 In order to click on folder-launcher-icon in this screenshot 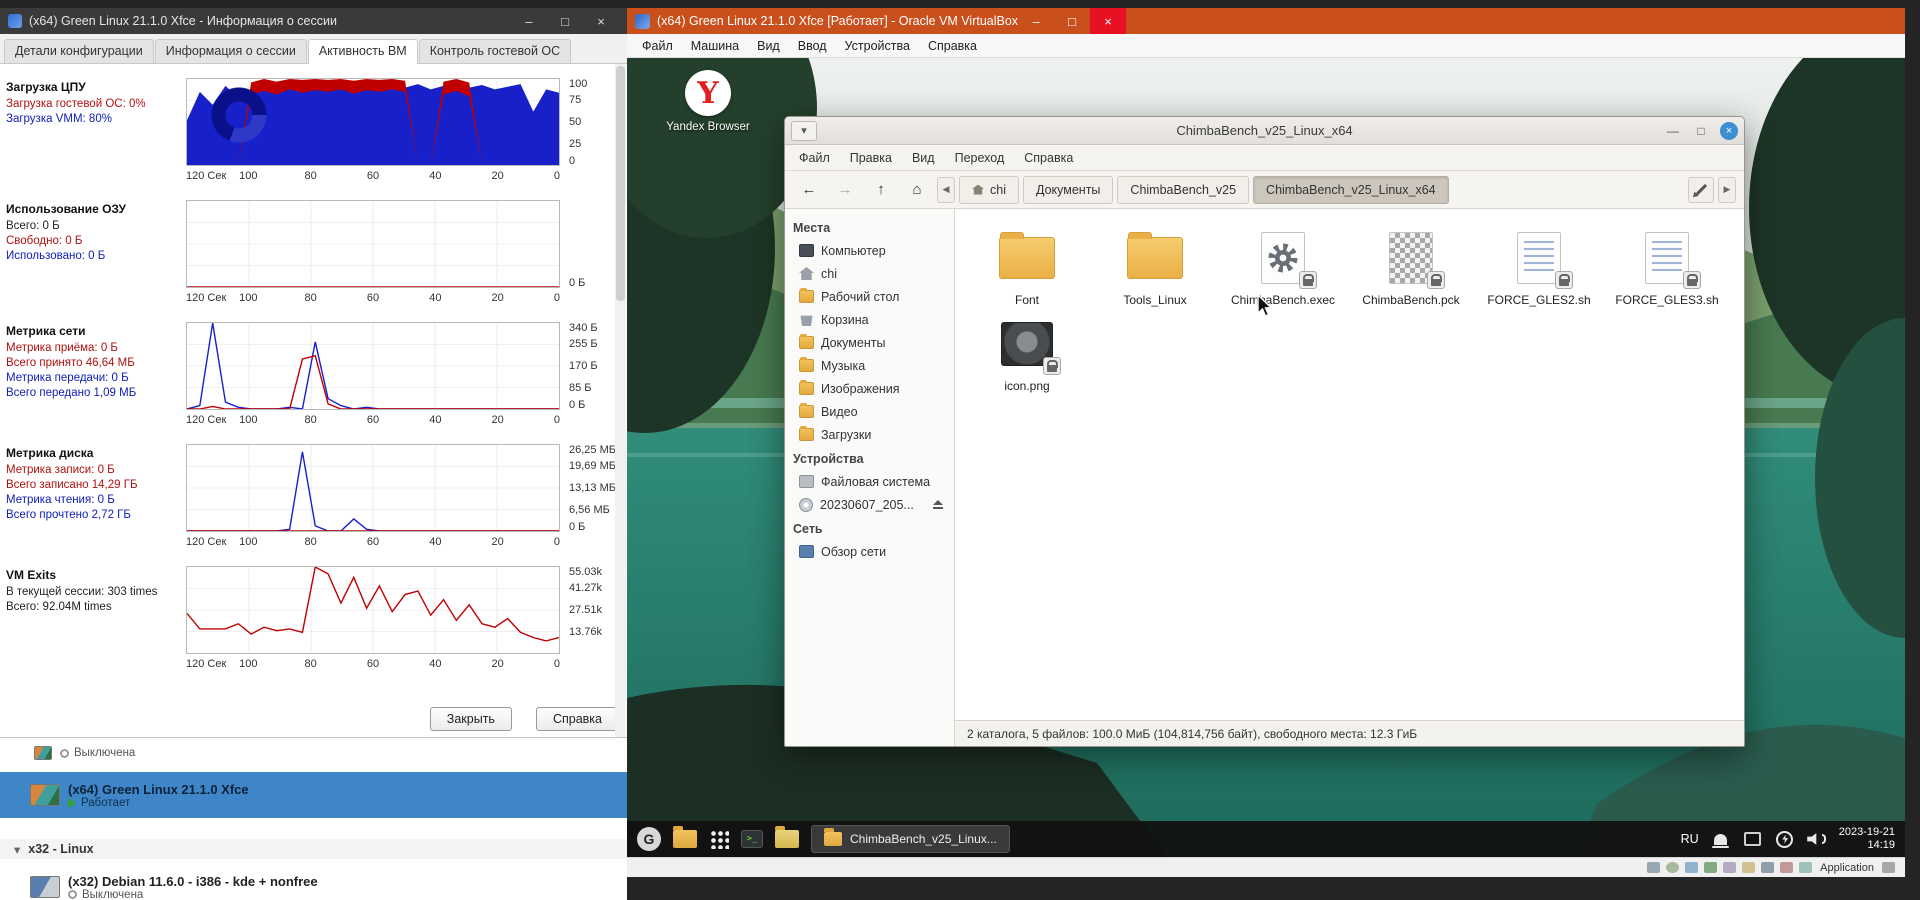, I will do `click(685, 837)`.